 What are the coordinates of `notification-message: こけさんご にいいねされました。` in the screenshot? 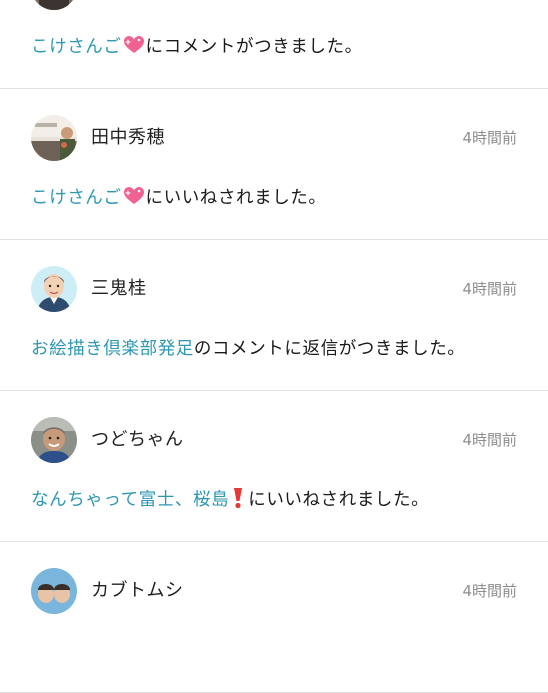 It's located at (179, 198).